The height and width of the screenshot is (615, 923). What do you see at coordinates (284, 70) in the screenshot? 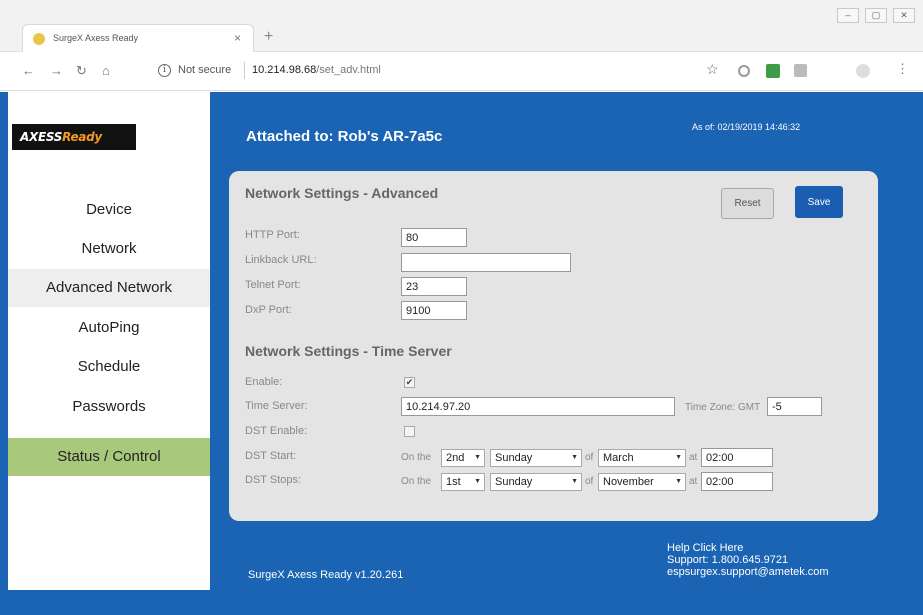
I see `url-host: 10.214.98.68` at bounding box center [284, 70].